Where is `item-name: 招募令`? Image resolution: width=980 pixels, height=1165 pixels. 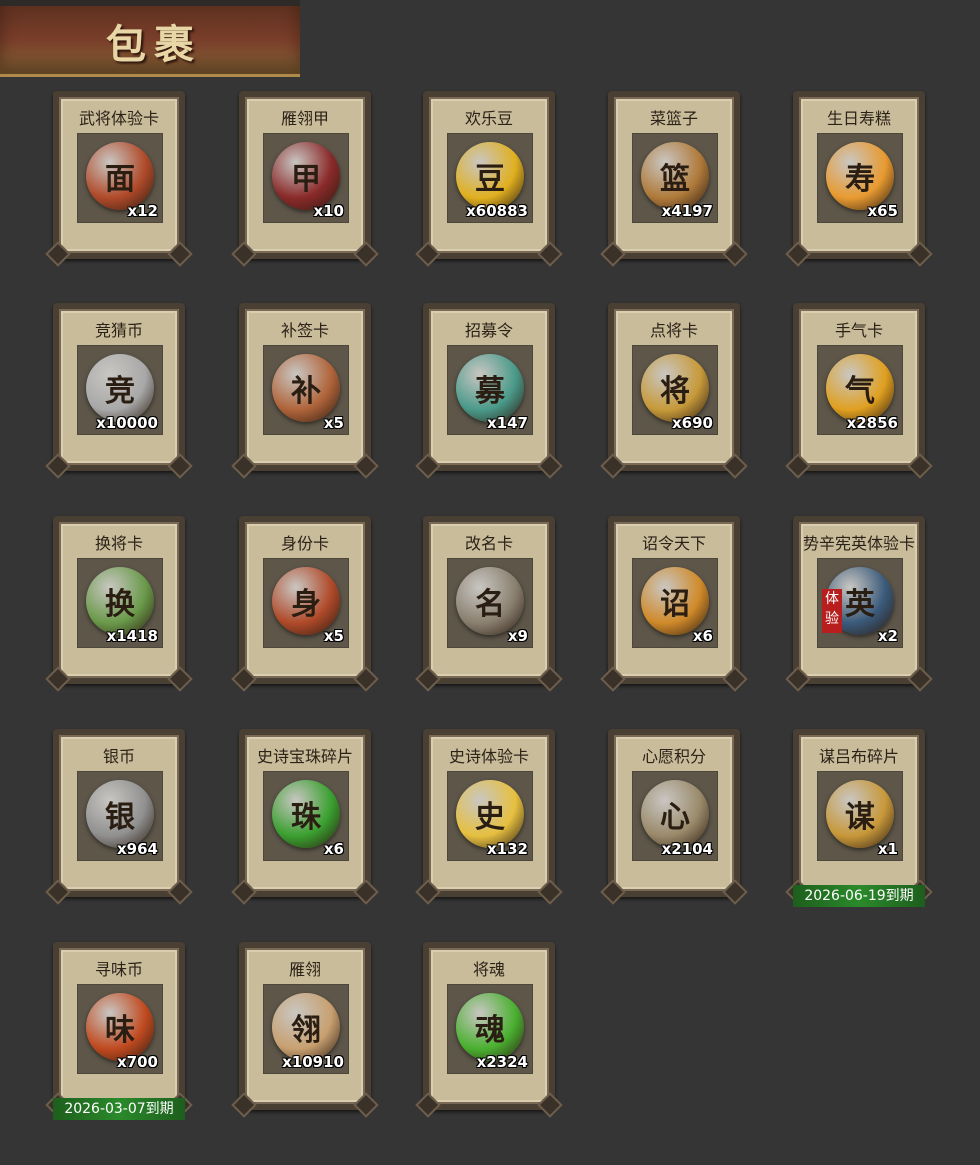 item-name: 招募令 is located at coordinates (488, 330).